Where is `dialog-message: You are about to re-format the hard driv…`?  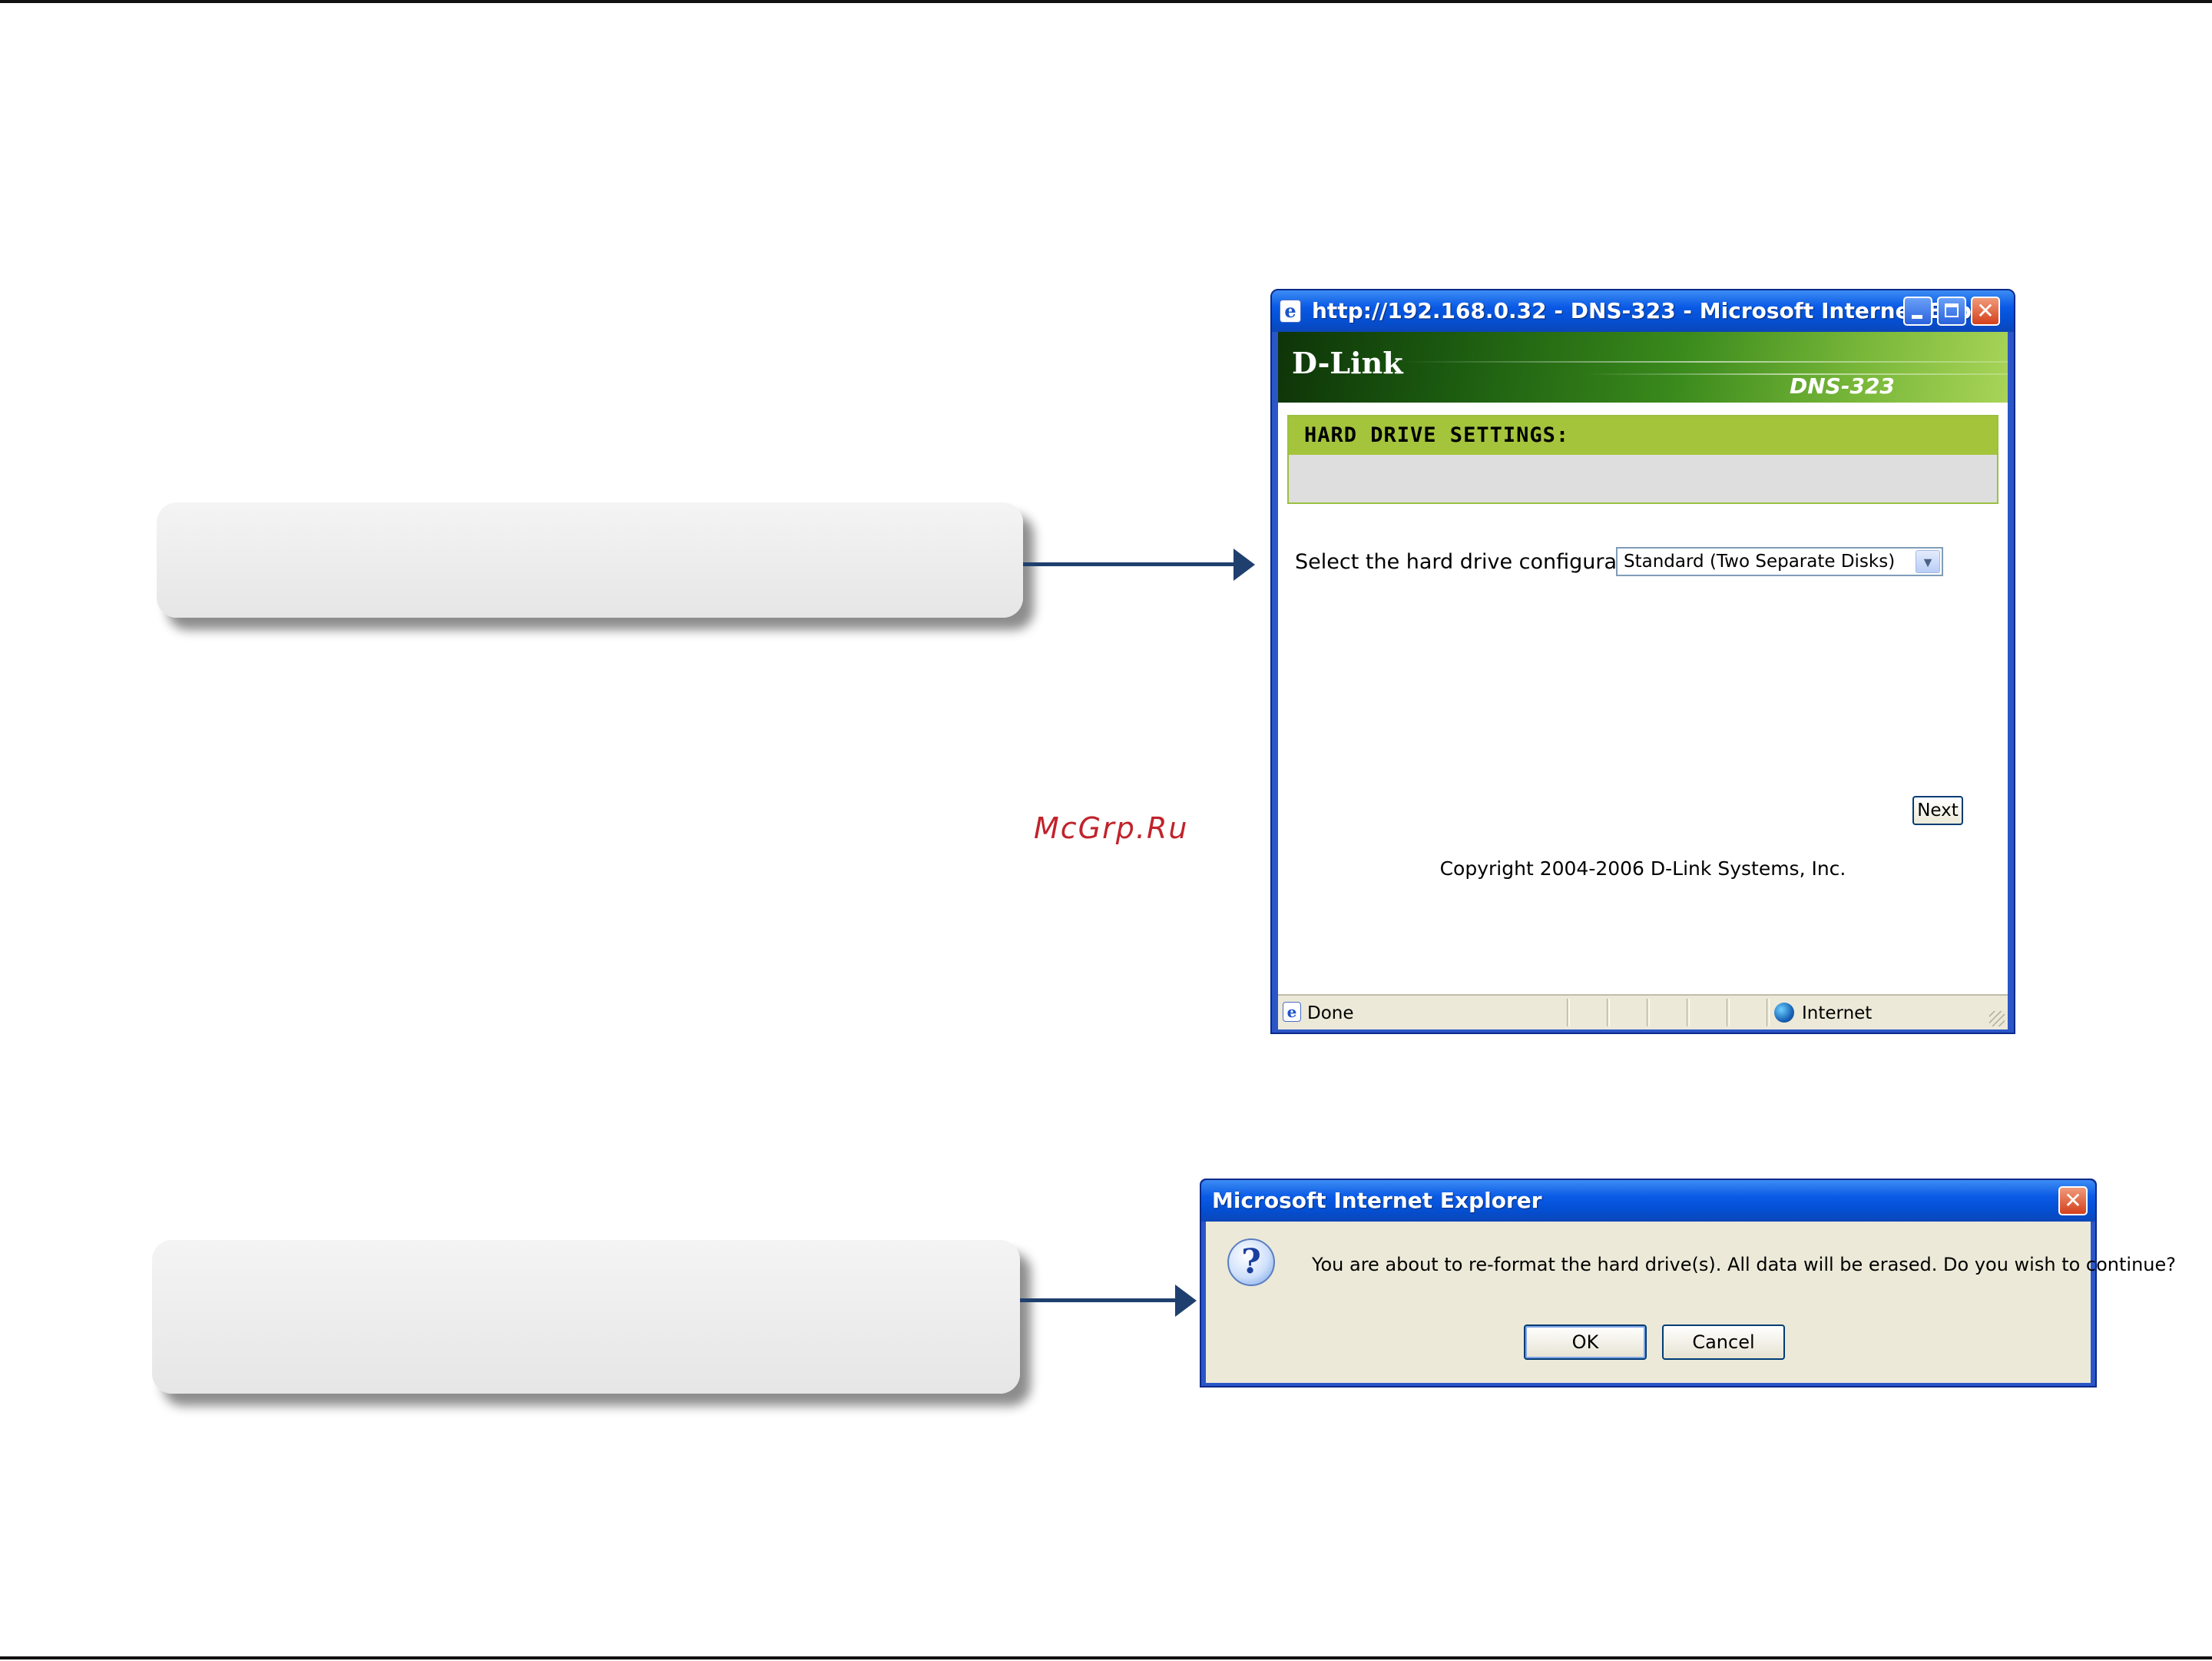 dialog-message: You are about to re-format the hard driv… is located at coordinates (1744, 1264).